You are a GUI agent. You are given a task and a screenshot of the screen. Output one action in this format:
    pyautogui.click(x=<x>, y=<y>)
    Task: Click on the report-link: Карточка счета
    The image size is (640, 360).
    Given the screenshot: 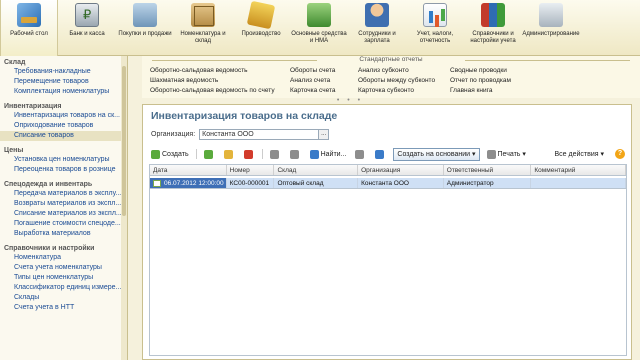 What is the action you would take?
    pyautogui.click(x=313, y=91)
    